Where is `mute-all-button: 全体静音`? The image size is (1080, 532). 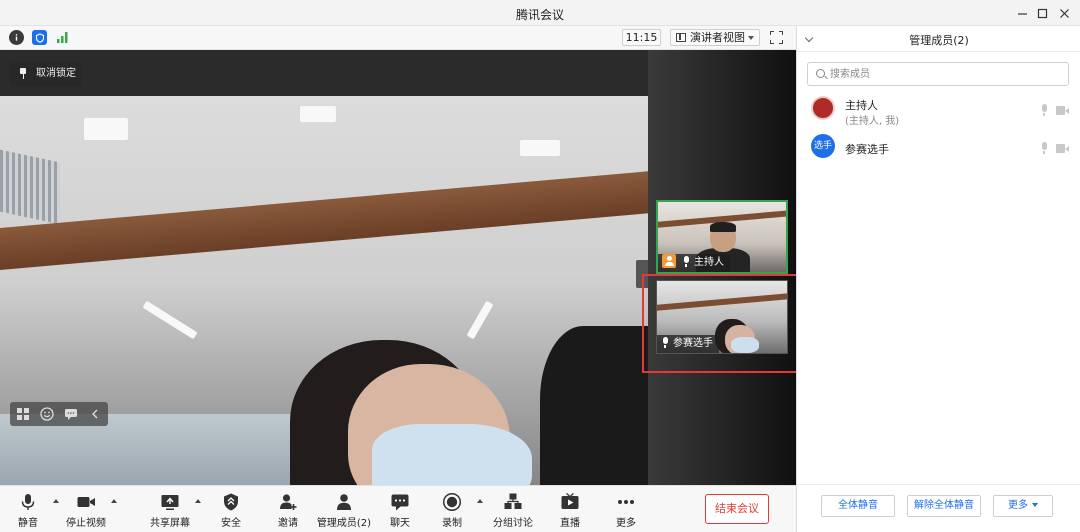 mute-all-button: 全体静音 is located at coordinates (858, 506).